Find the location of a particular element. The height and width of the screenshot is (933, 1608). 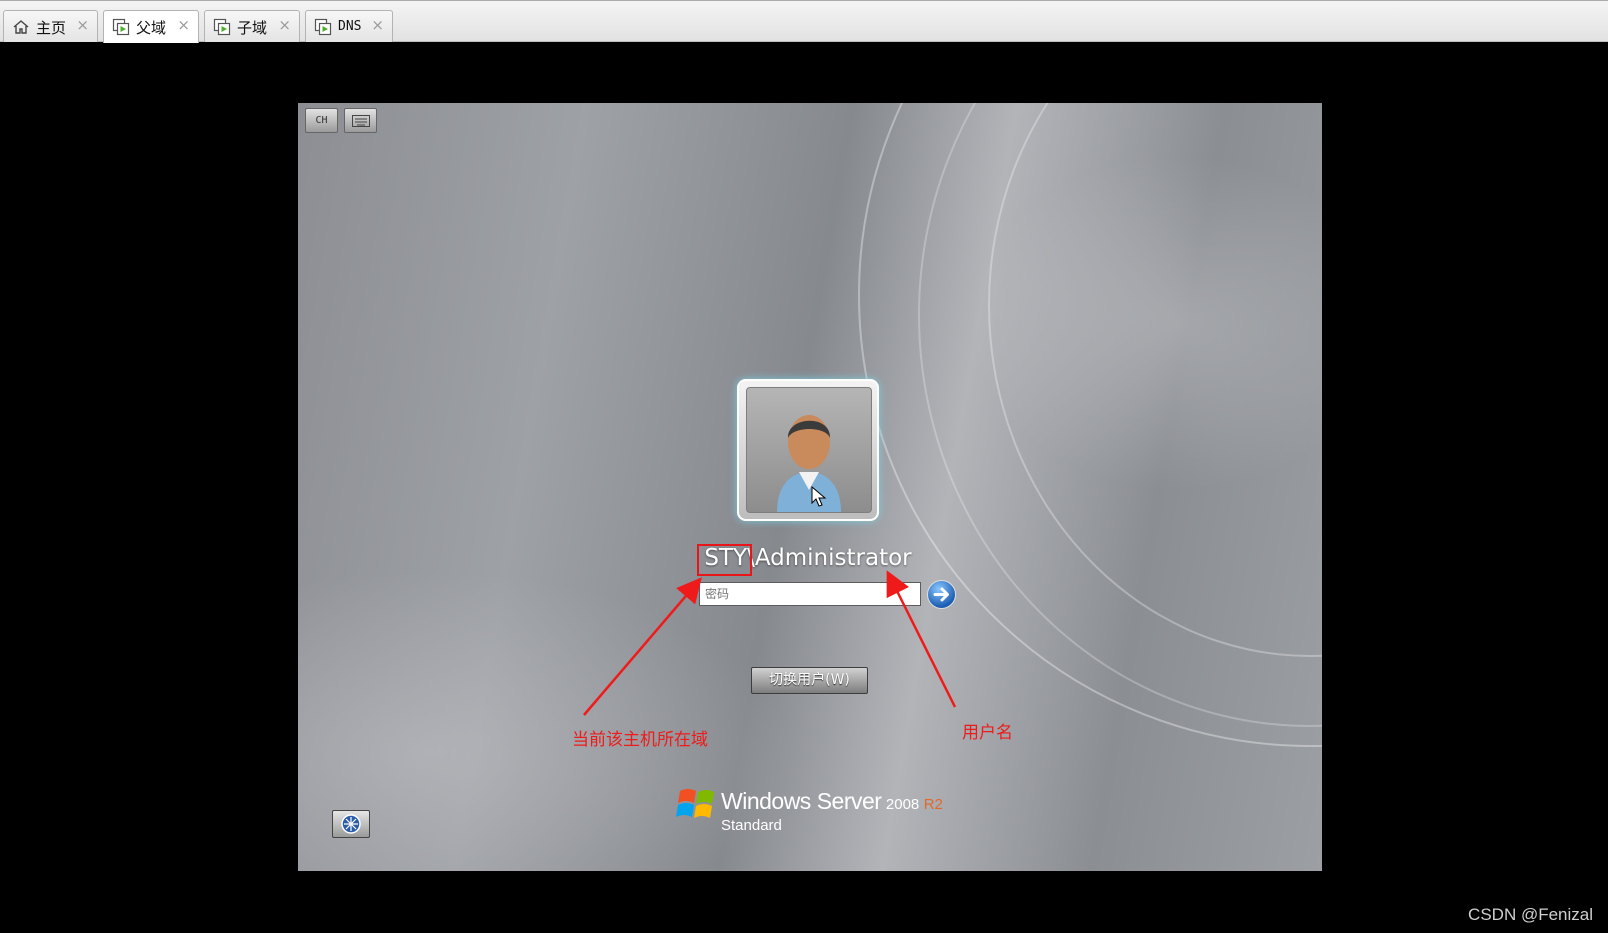

tab-label: 父域 is located at coordinates (151, 28).